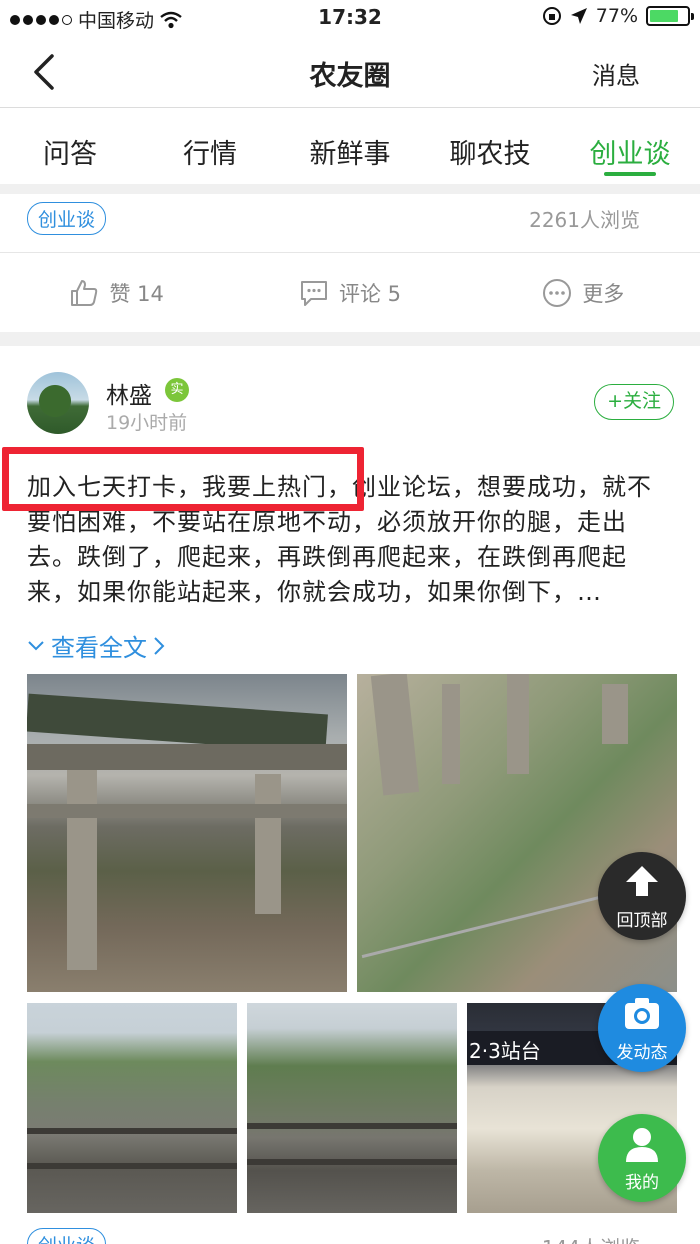 Image resolution: width=700 pixels, height=1244 pixels. Describe the element at coordinates (67, 218) in the screenshot. I see `topic-tag: 创业谈` at that location.